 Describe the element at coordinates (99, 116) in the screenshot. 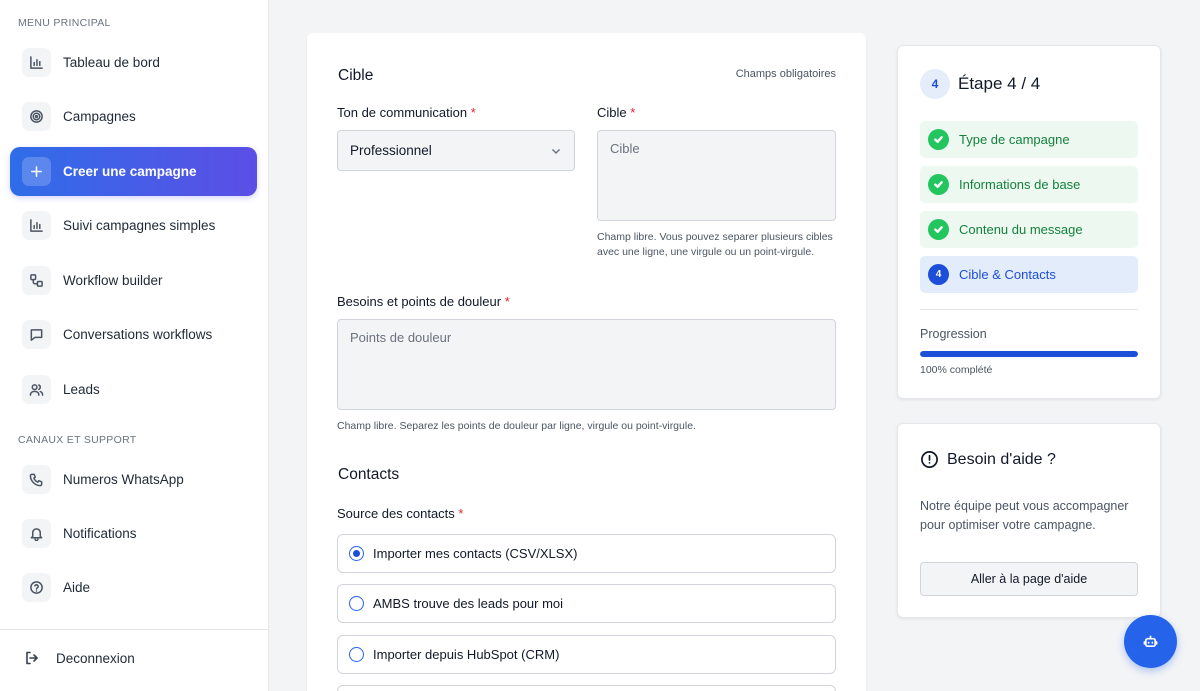

I see `sidebar-item-label: Campagnes` at that location.